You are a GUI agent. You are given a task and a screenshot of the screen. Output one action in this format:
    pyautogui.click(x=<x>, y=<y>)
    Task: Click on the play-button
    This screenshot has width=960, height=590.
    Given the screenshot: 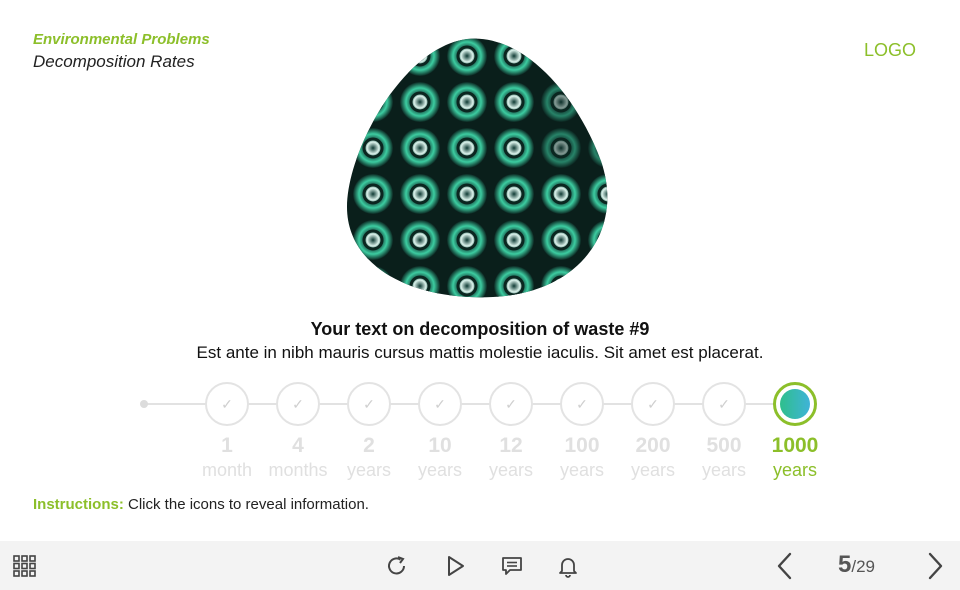 What is the action you would take?
    pyautogui.click(x=455, y=565)
    